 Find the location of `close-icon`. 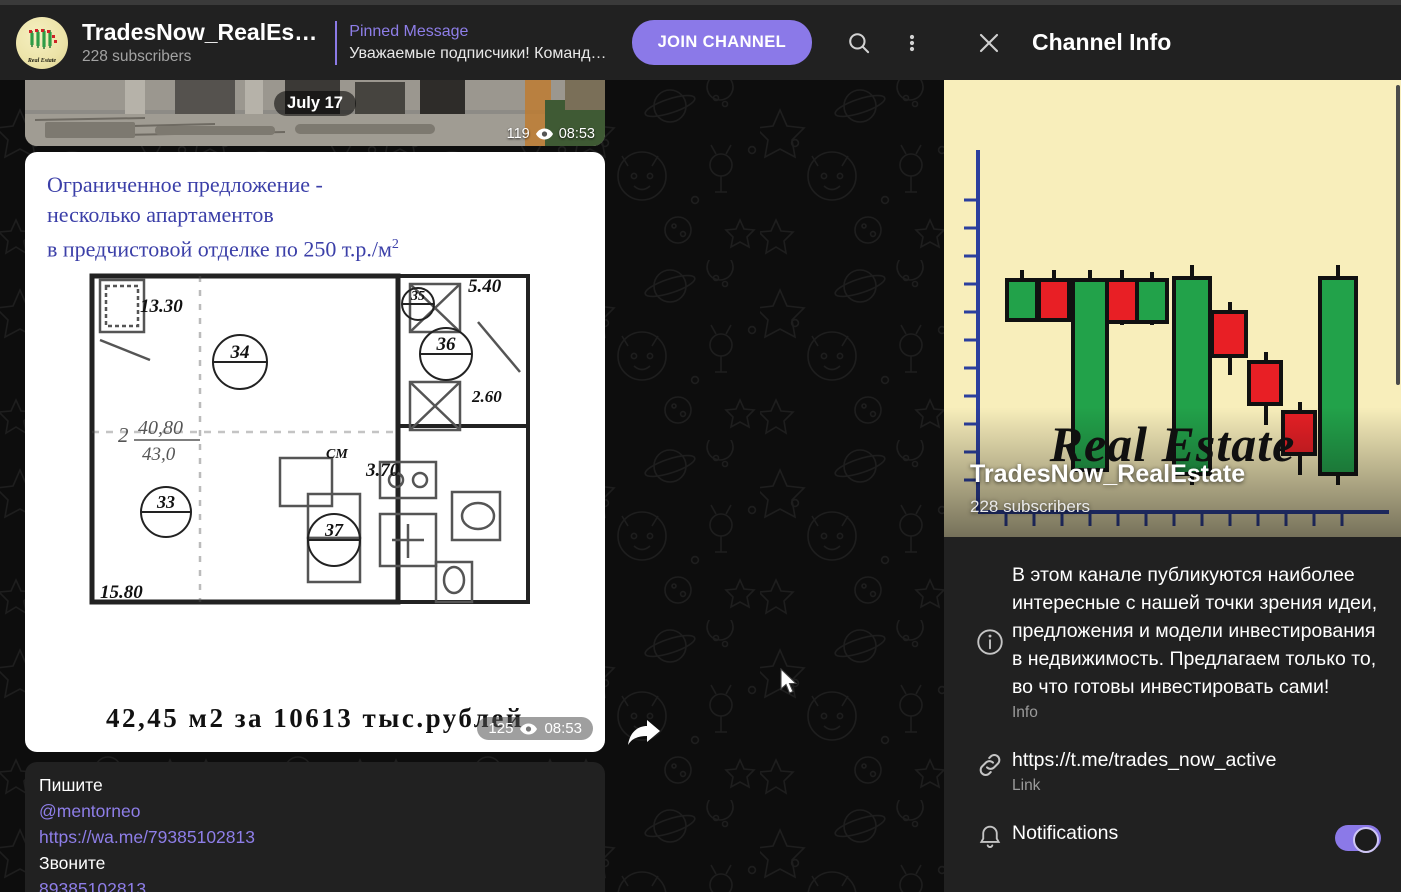

close-icon is located at coordinates (989, 43).